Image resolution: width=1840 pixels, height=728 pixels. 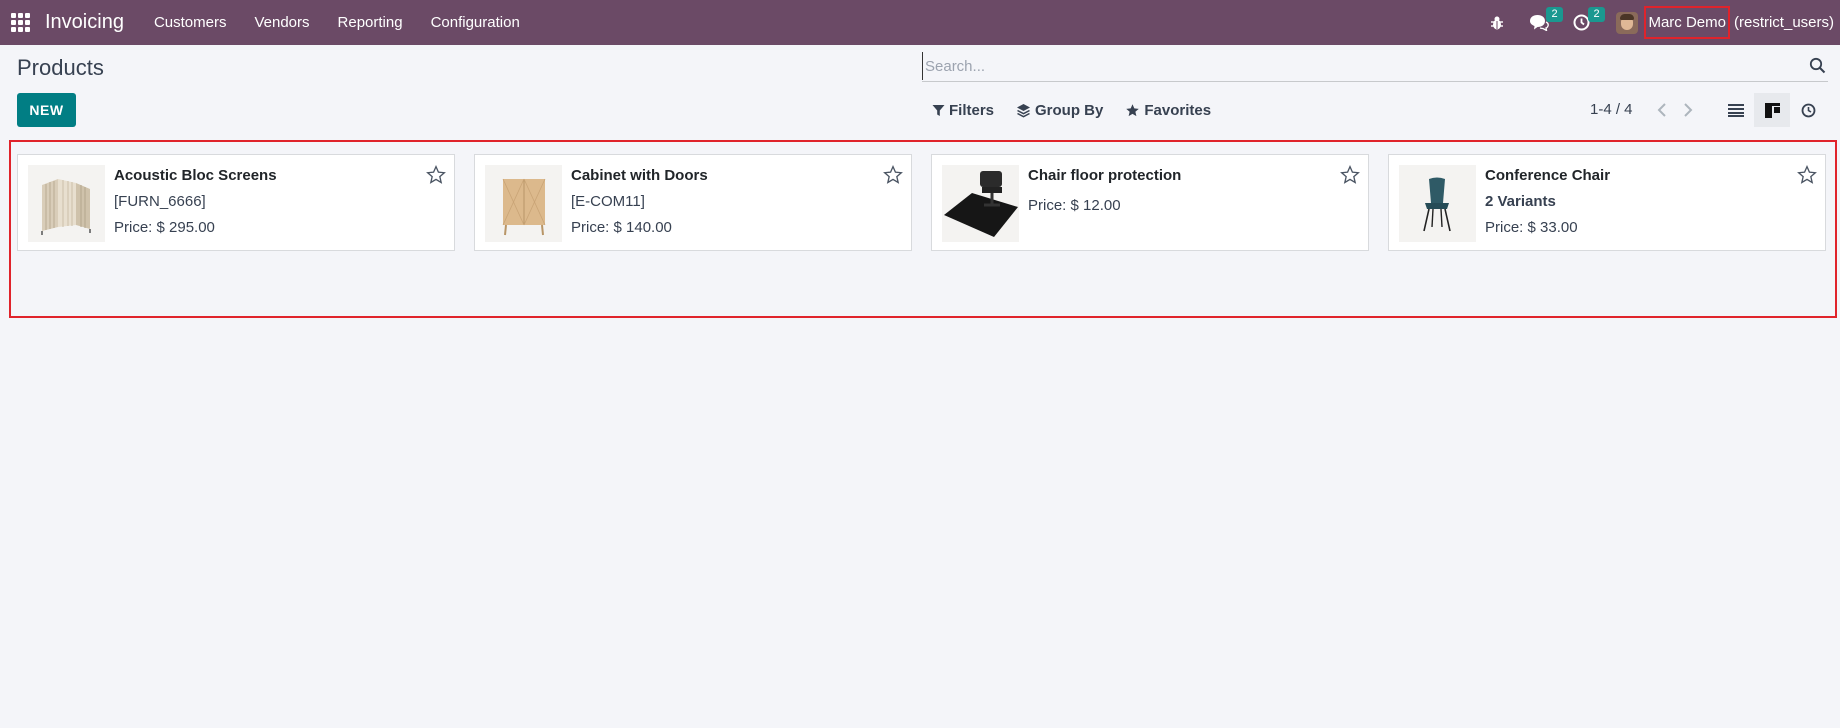 What do you see at coordinates (195, 175) in the screenshot?
I see `product-name: Acoustic Bloc Screens` at bounding box center [195, 175].